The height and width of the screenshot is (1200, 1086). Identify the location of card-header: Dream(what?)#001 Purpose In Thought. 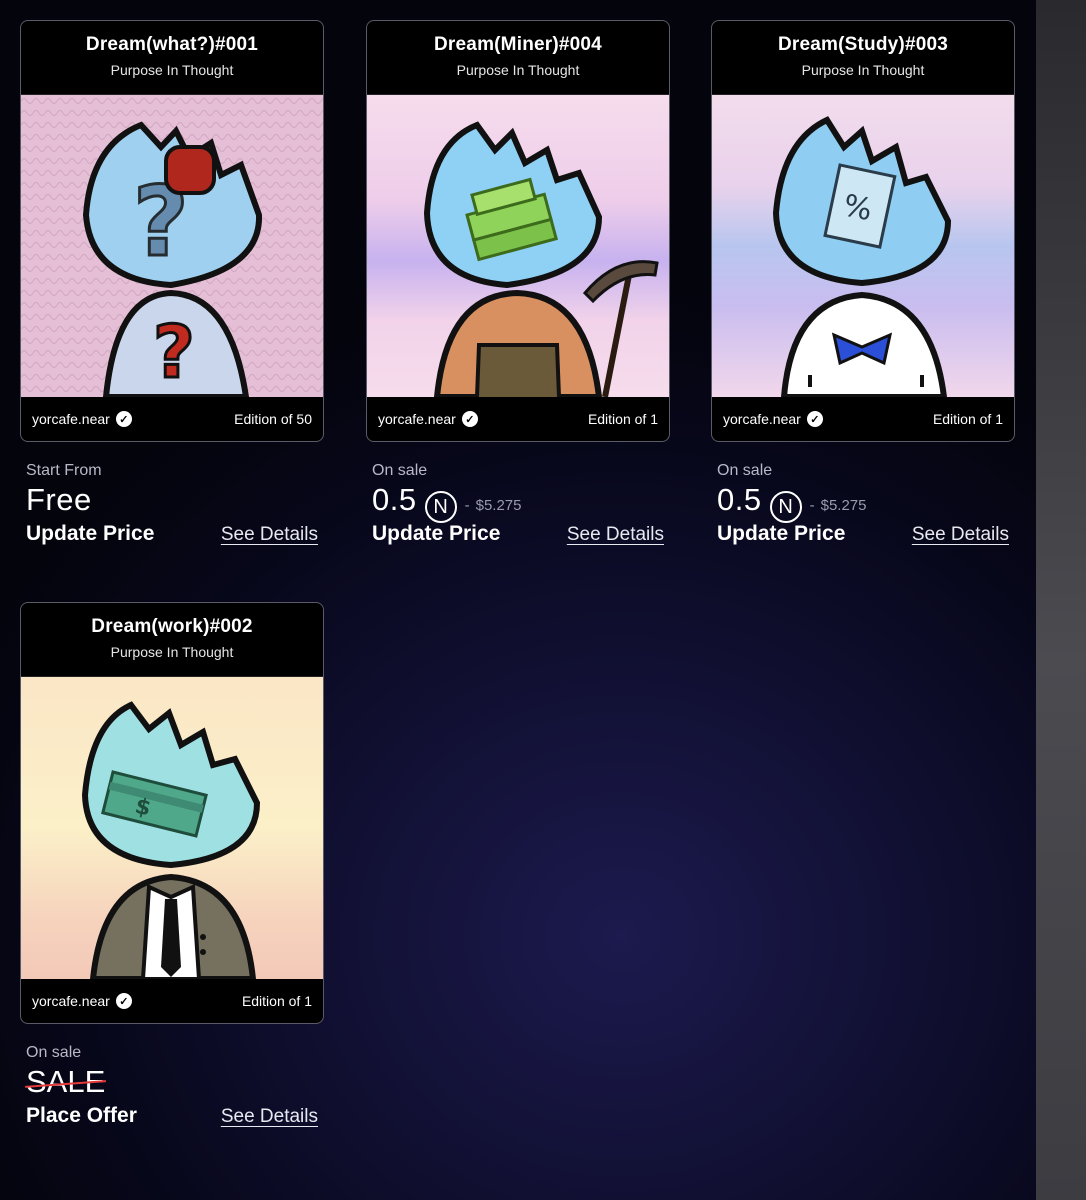
(172, 58).